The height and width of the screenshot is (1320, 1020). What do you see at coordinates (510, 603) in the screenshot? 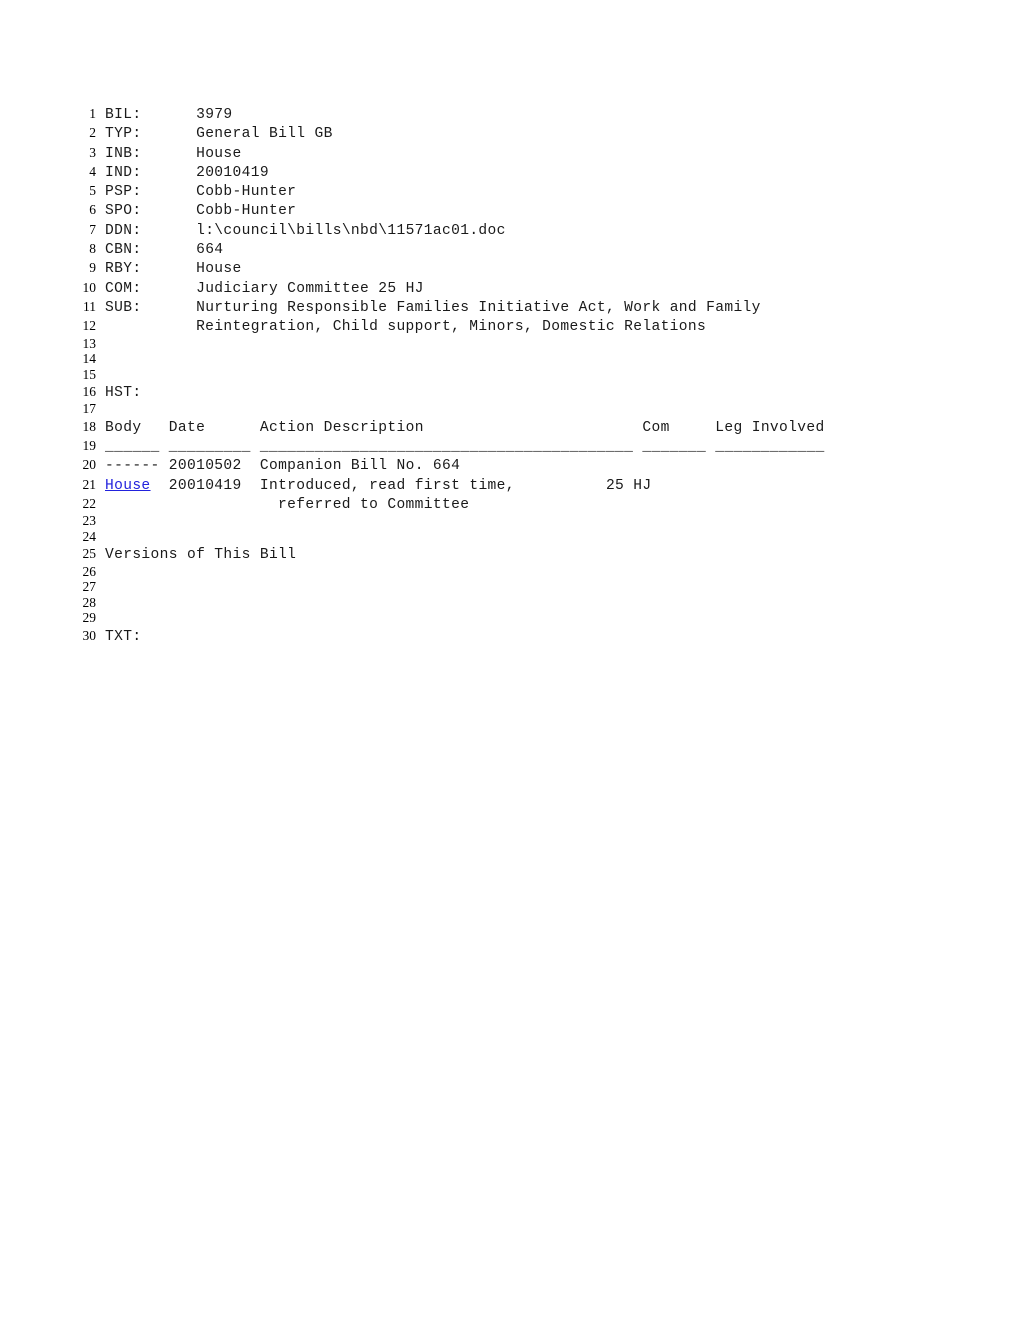
I see `record-line-blank-28: 28` at bounding box center [510, 603].